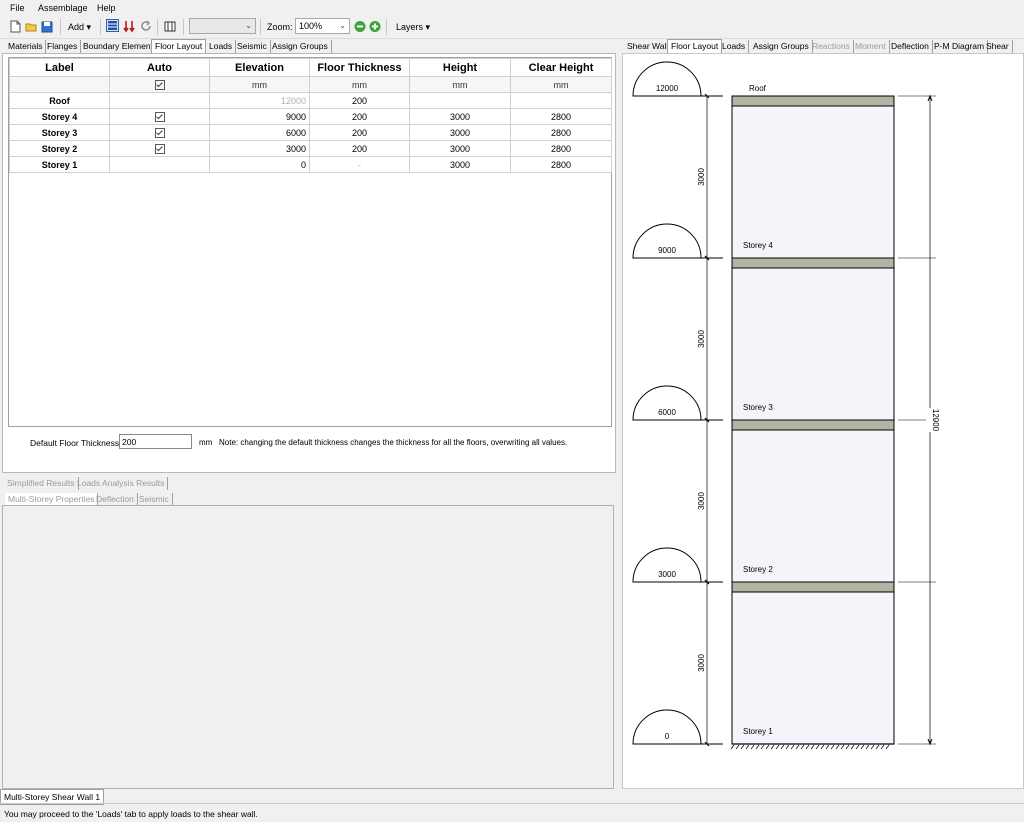  What do you see at coordinates (758, 731) in the screenshot?
I see `level-name-label: Storey 1` at bounding box center [758, 731].